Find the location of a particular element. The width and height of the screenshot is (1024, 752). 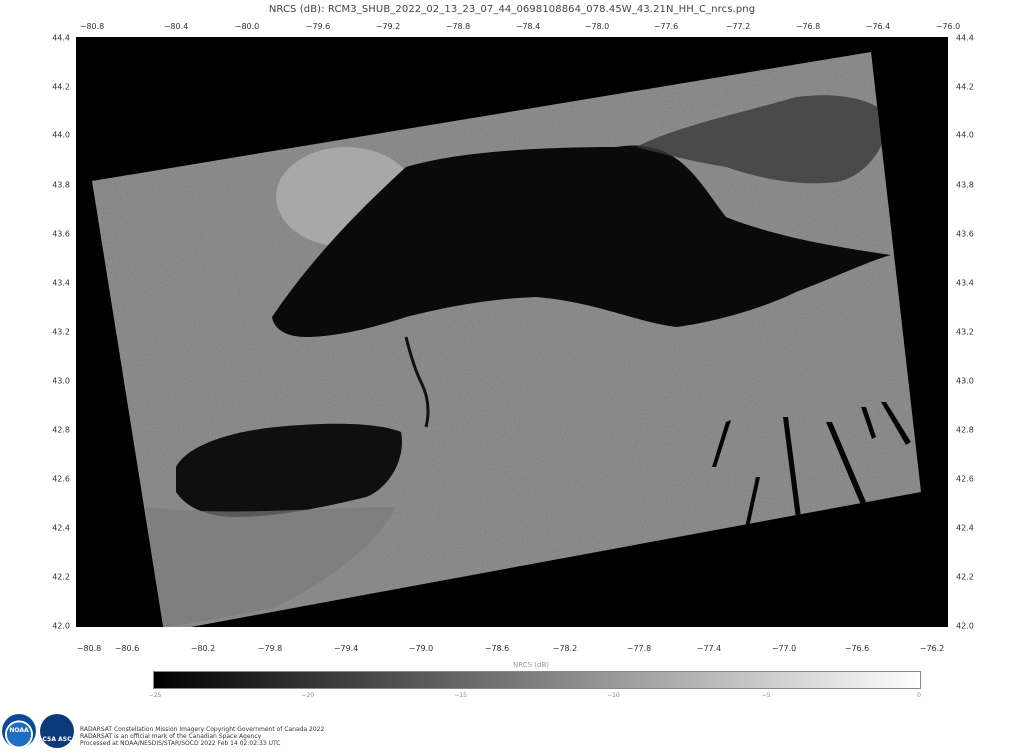

colorbar-tick: −25 is located at coordinates (155, 695).